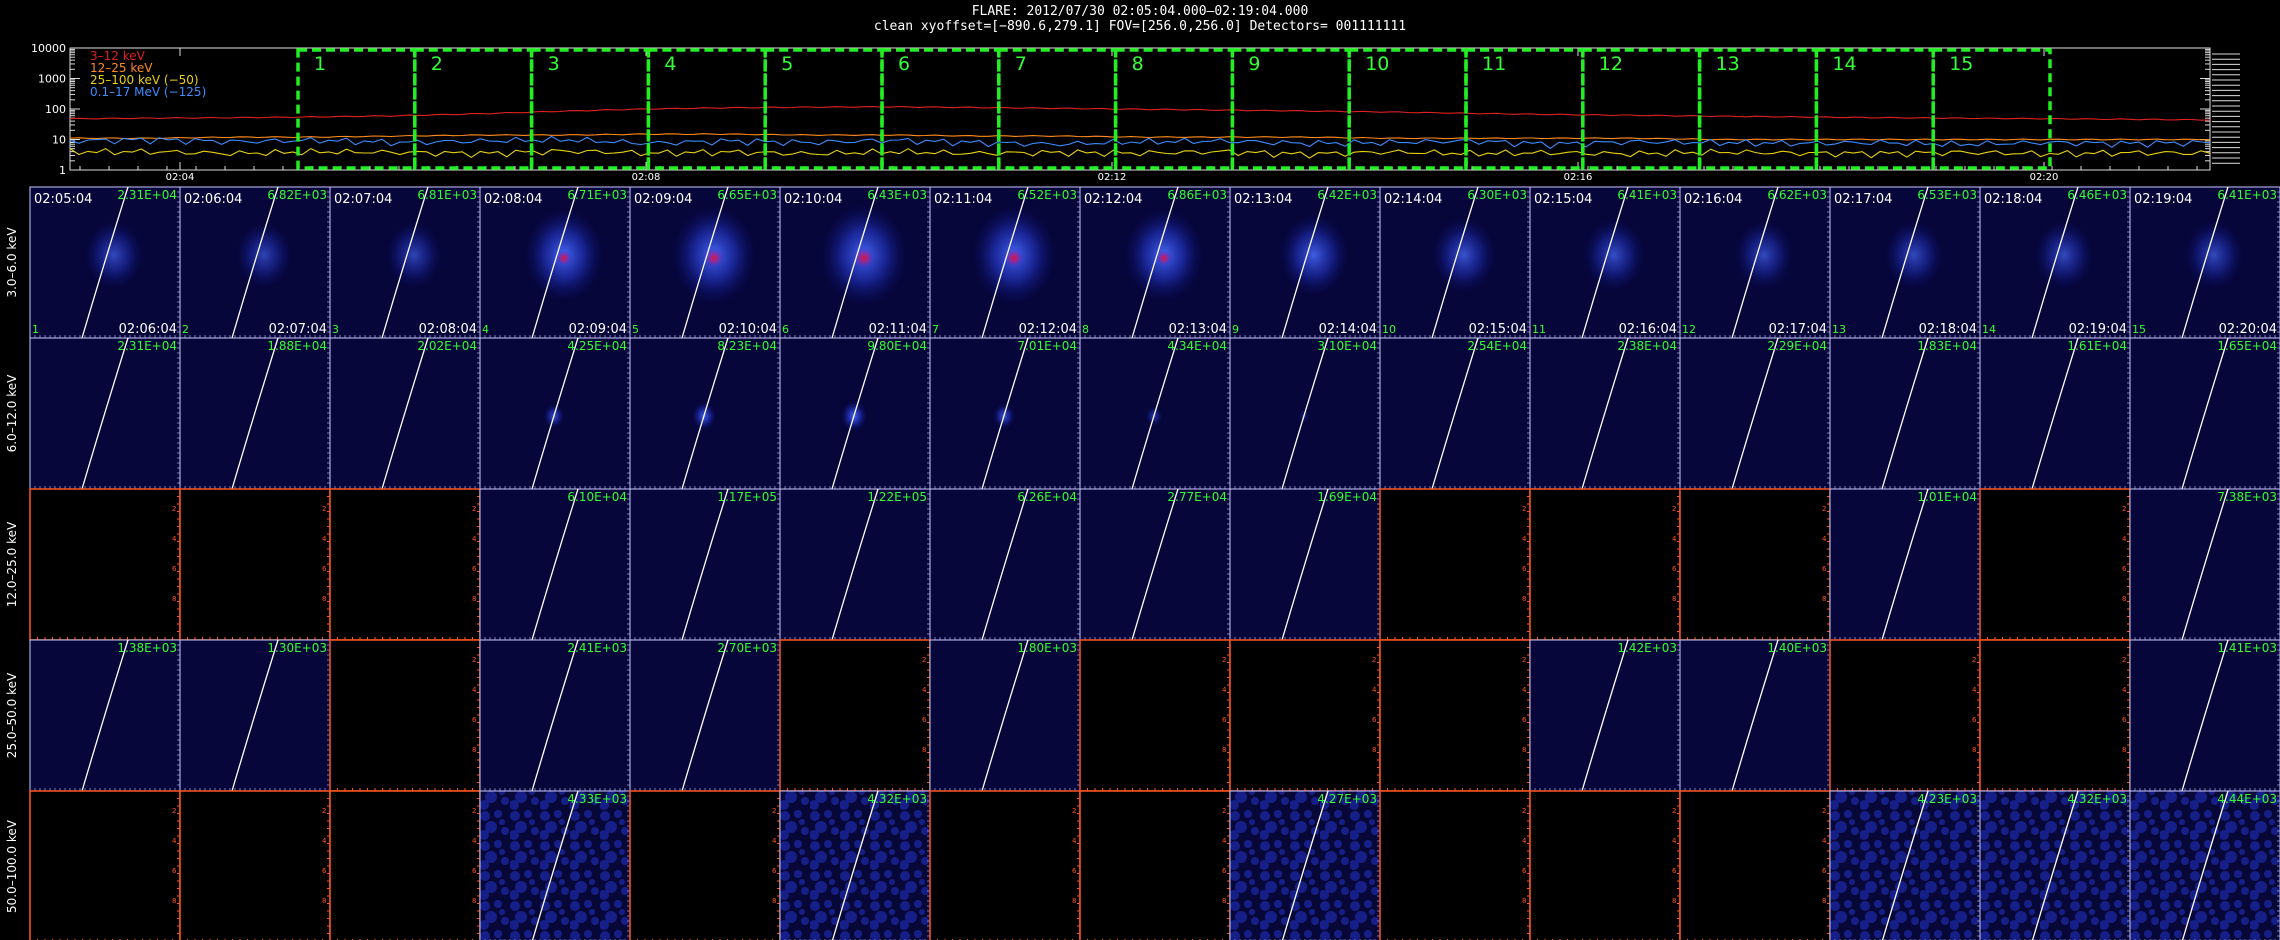  I want to click on peak-value-label: 6.81E+03, so click(447, 195).